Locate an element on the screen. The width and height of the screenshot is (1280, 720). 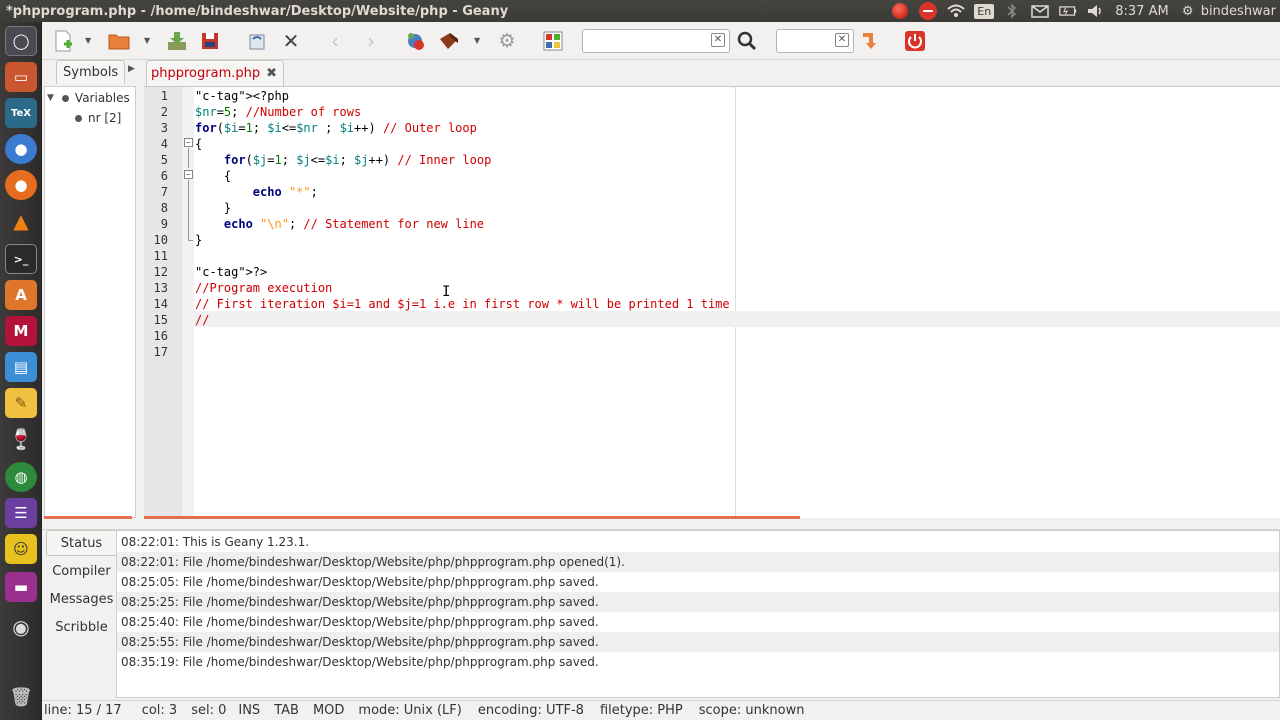
tex-icon: TeX is located at coordinates (21, 113).